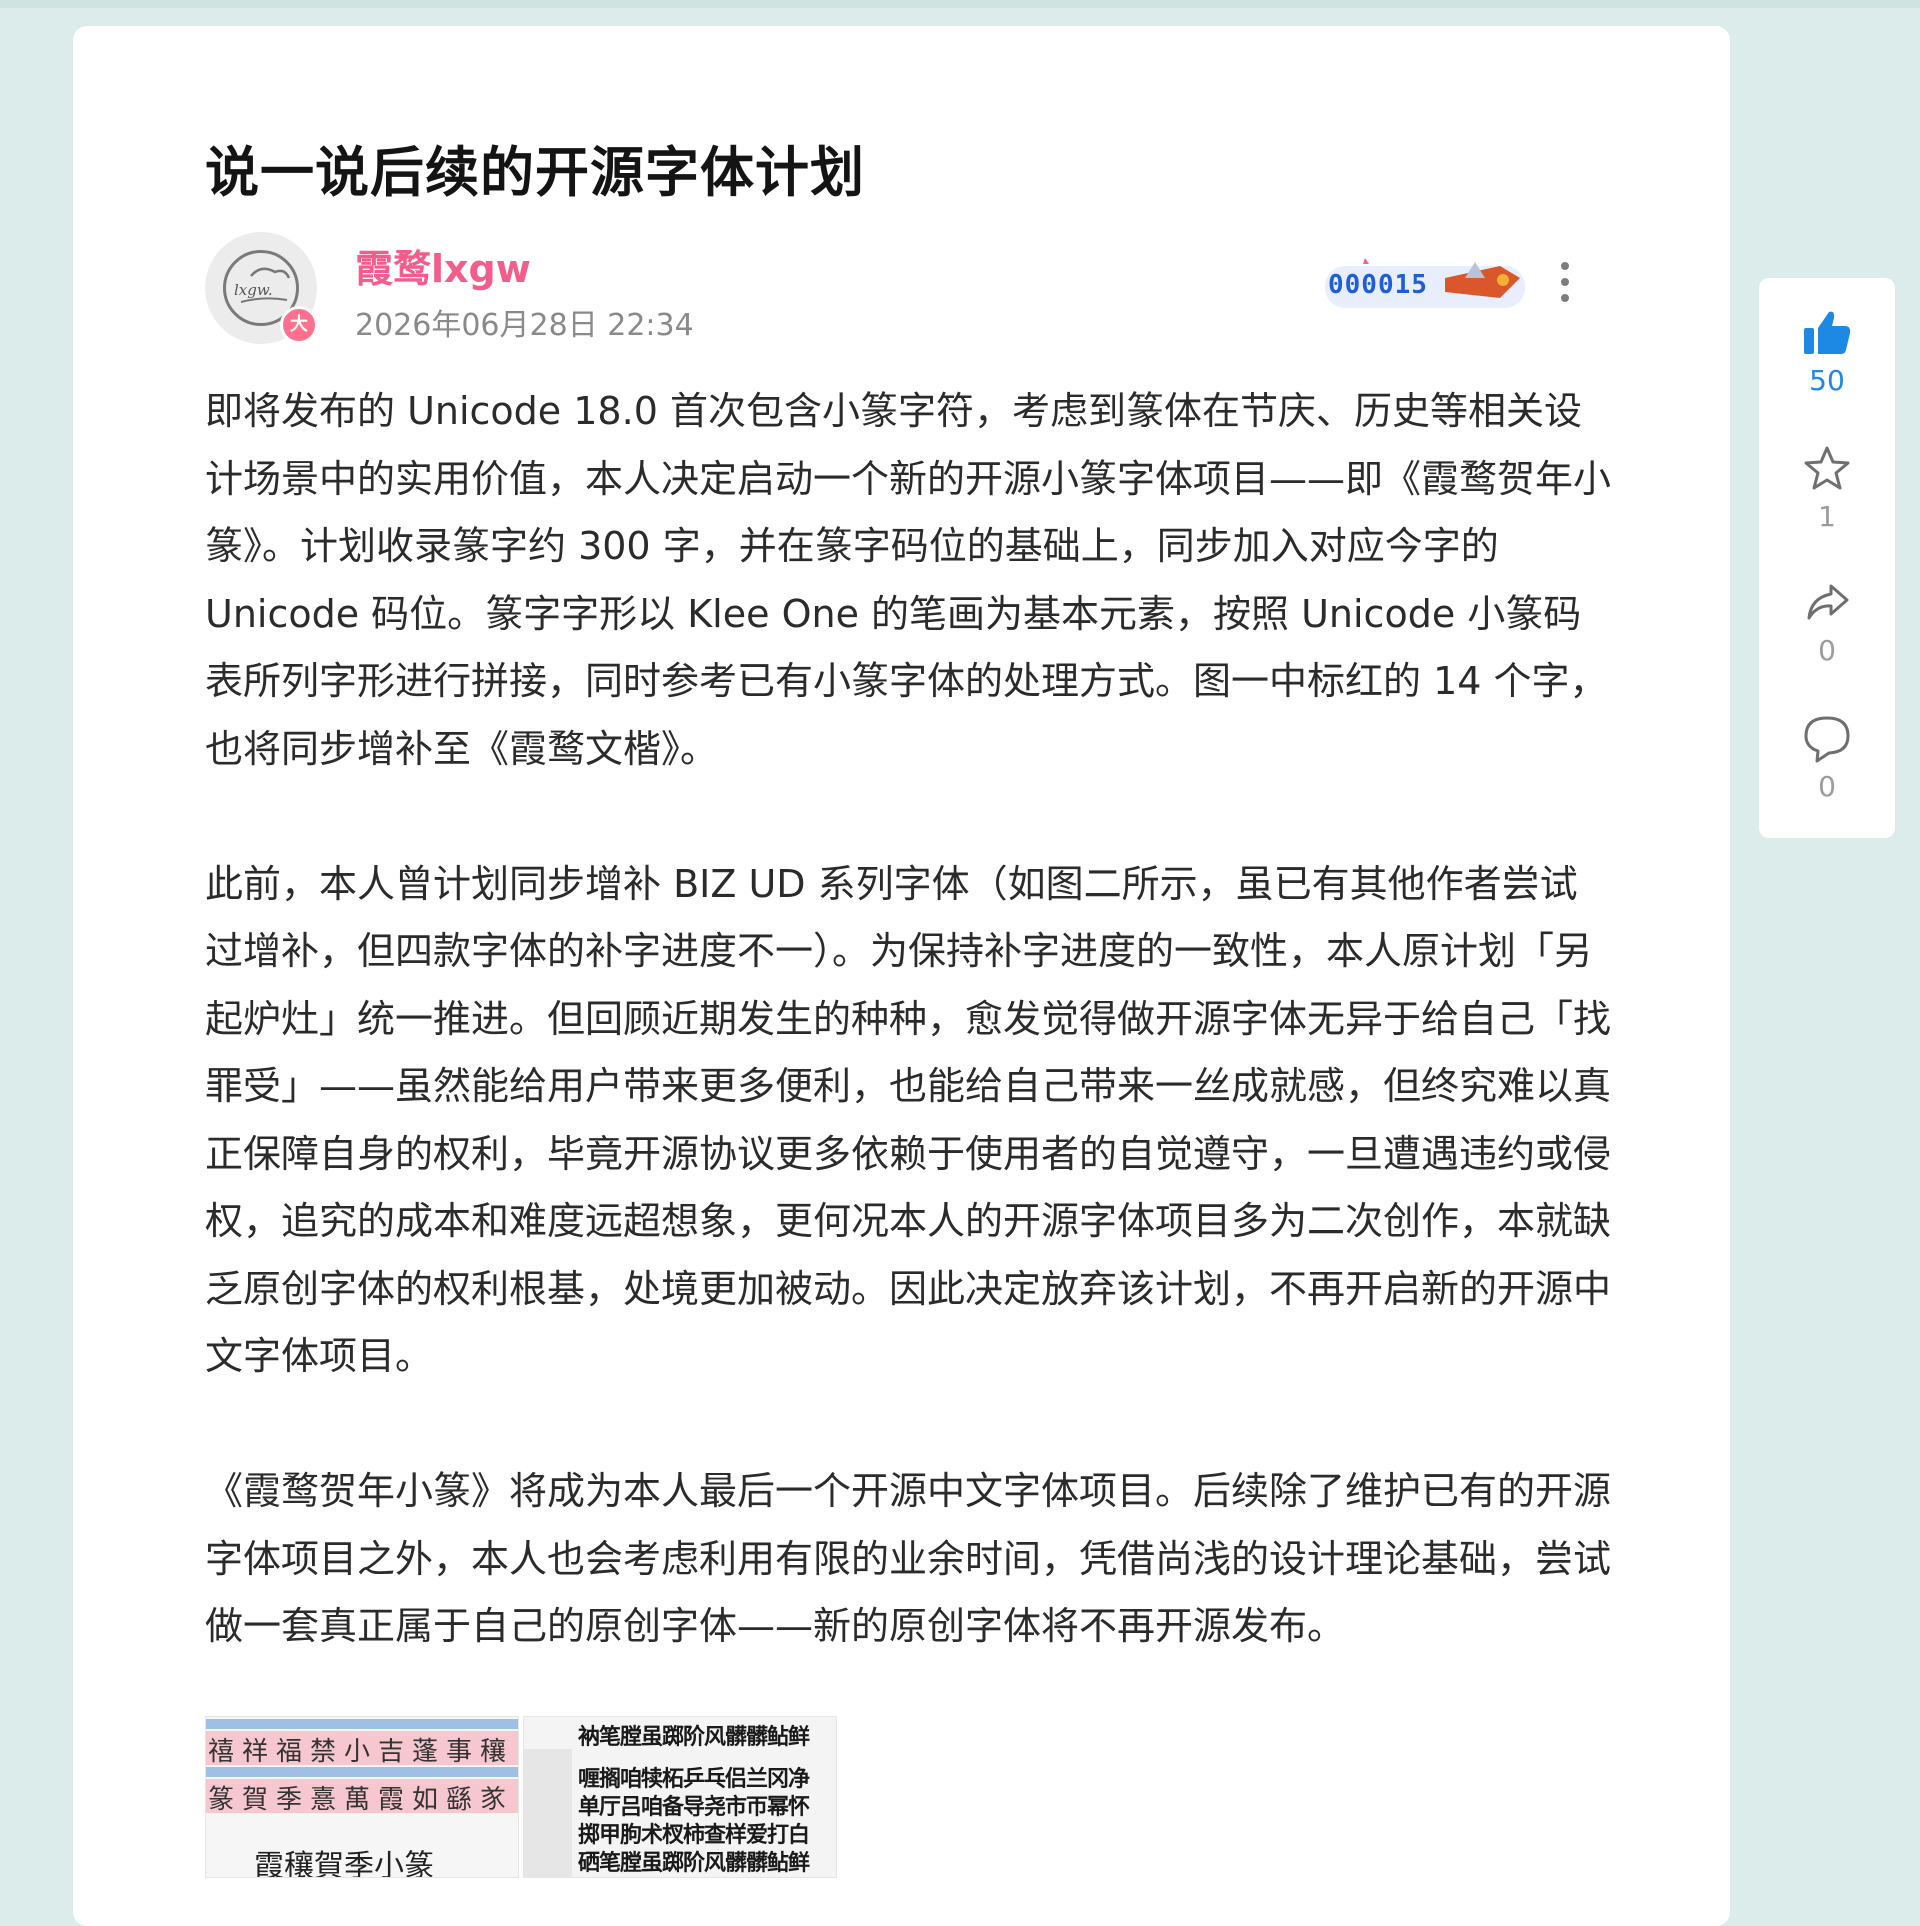 The image size is (1920, 1926). Describe the element at coordinates (535, 172) in the screenshot. I see `article-title: 说一说后续的开源字体计划` at that location.